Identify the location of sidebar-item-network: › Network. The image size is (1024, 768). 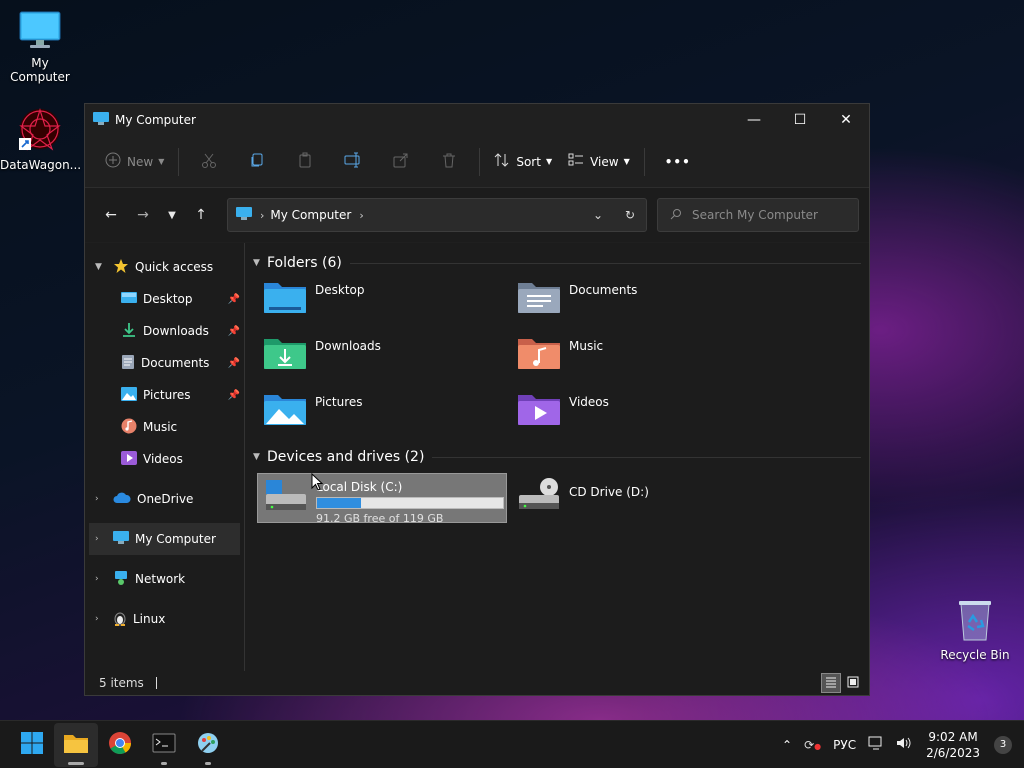
(164, 579).